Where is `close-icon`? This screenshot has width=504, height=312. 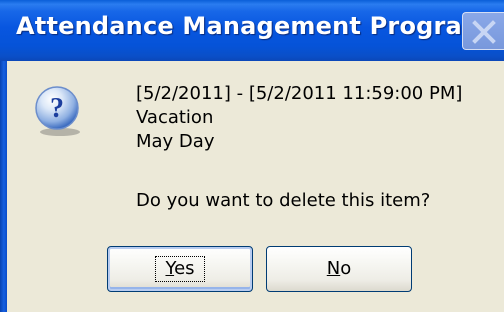 close-icon is located at coordinates (484, 32).